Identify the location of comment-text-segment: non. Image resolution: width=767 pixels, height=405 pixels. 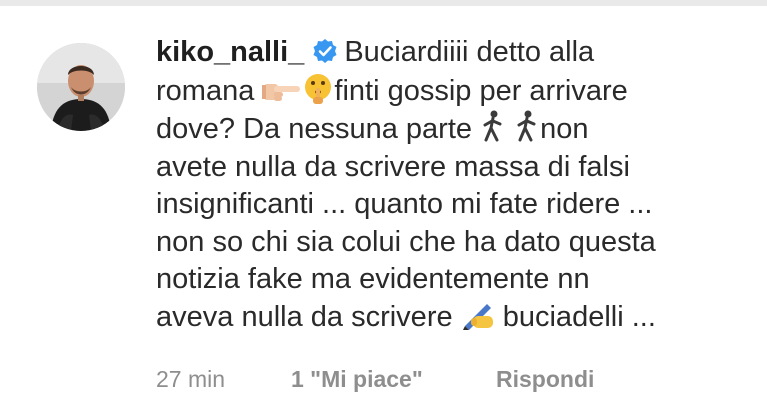
(564, 129).